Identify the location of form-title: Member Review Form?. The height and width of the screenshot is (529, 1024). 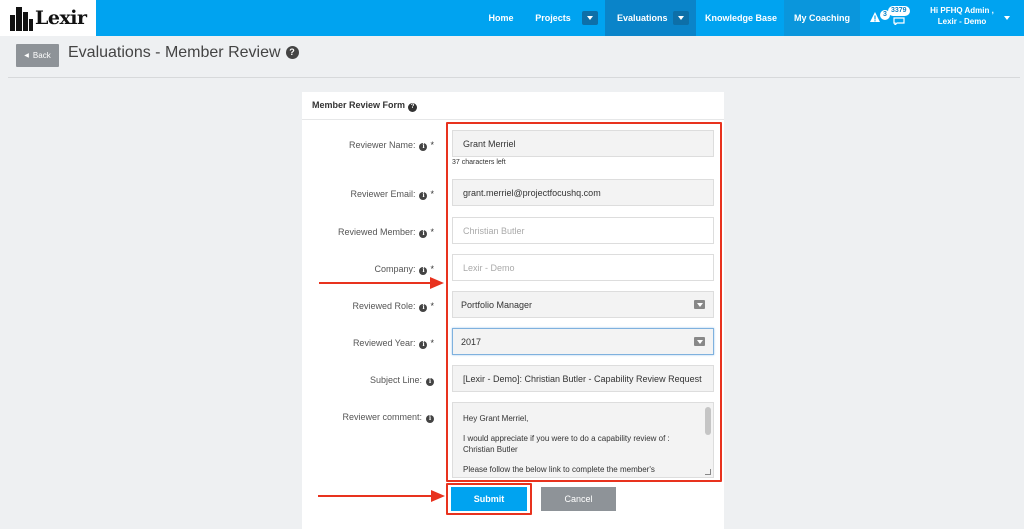
(365, 106).